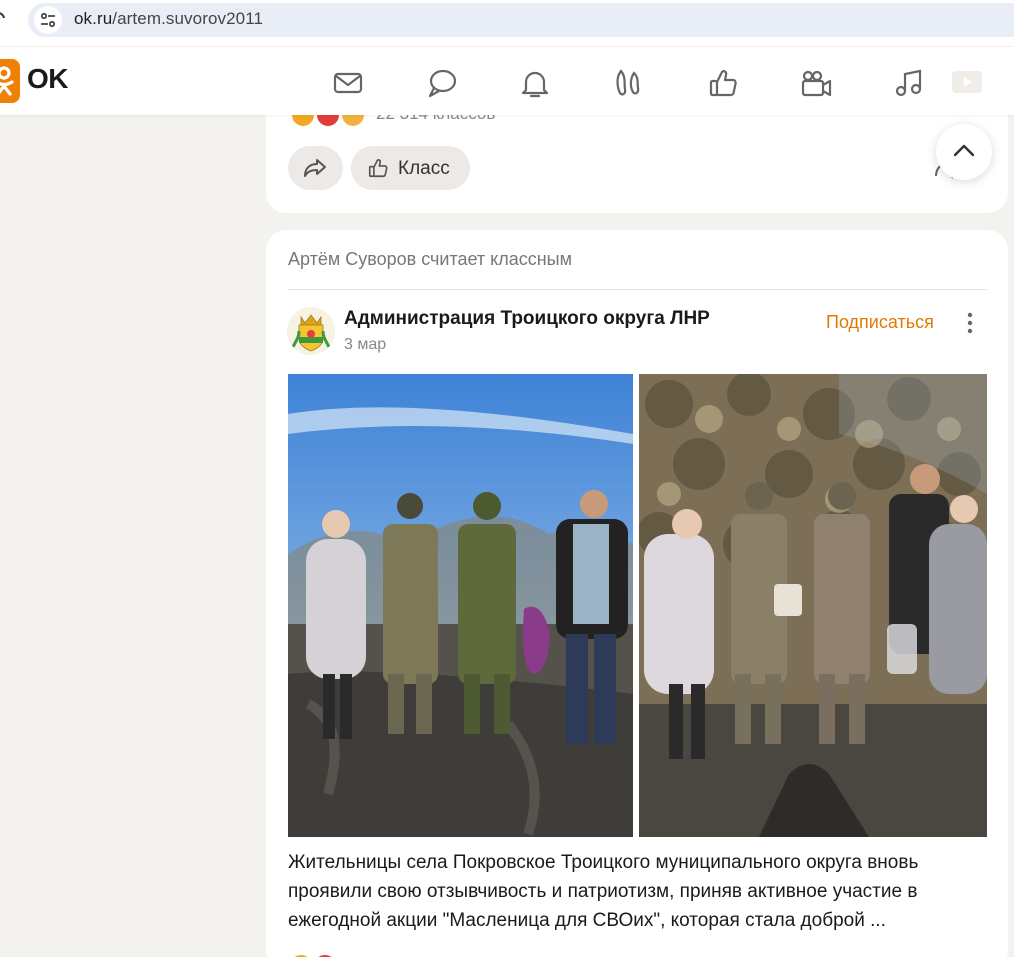  I want to click on liked-by-text: Артём Суворов считает классным, so click(430, 259).